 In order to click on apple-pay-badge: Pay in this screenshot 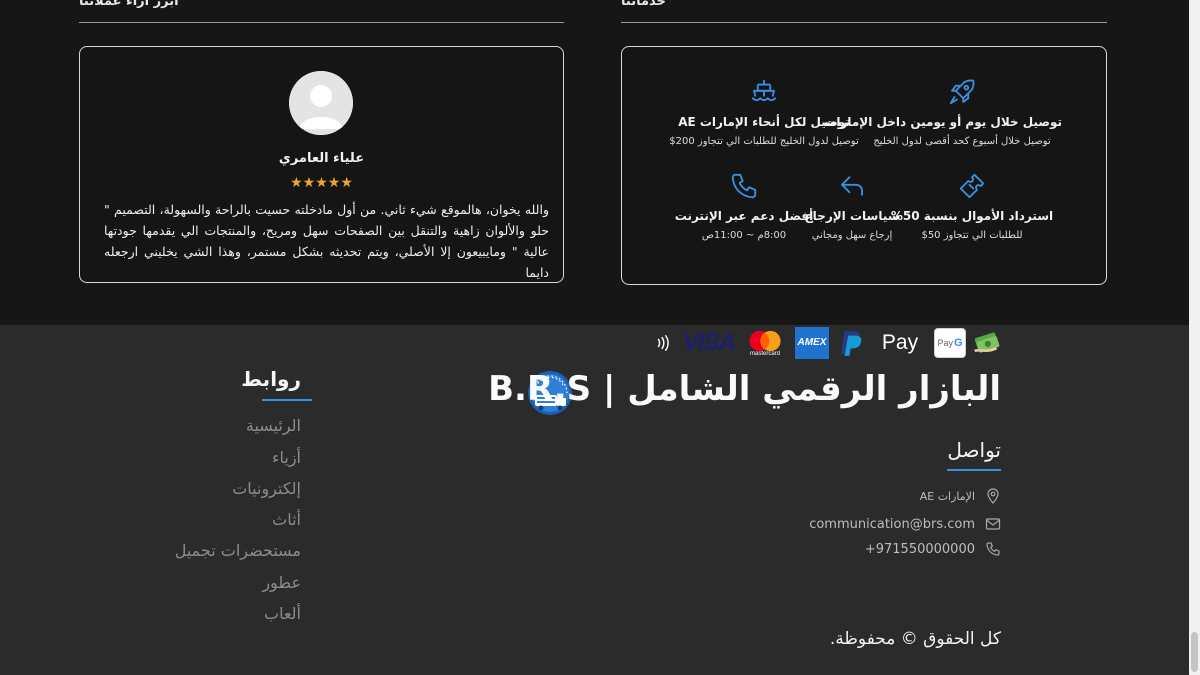, I will do `click(900, 343)`.